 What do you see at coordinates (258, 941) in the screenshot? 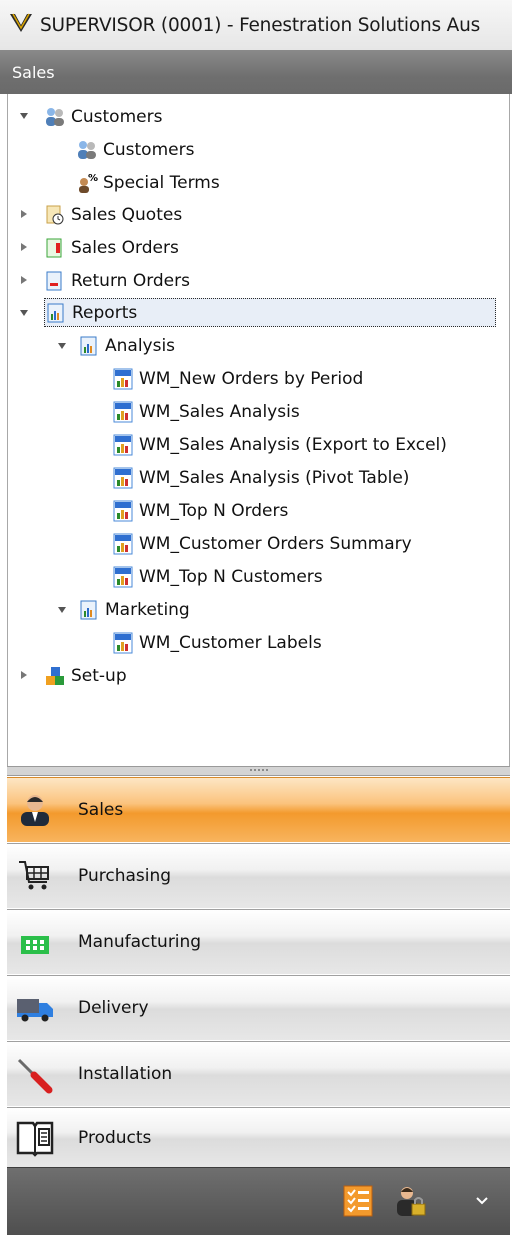
I see `nav-button-manufacturing: Manufacturing` at bounding box center [258, 941].